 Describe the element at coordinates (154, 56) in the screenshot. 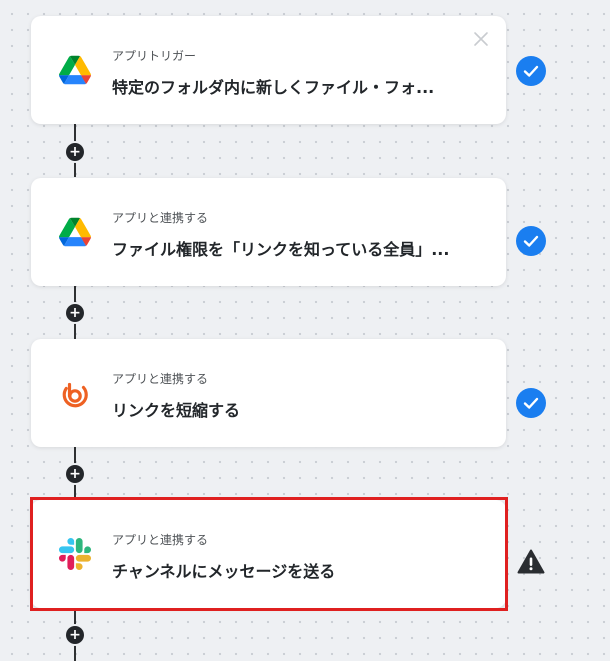

I see `step-type-label: アプリトリガー` at that location.